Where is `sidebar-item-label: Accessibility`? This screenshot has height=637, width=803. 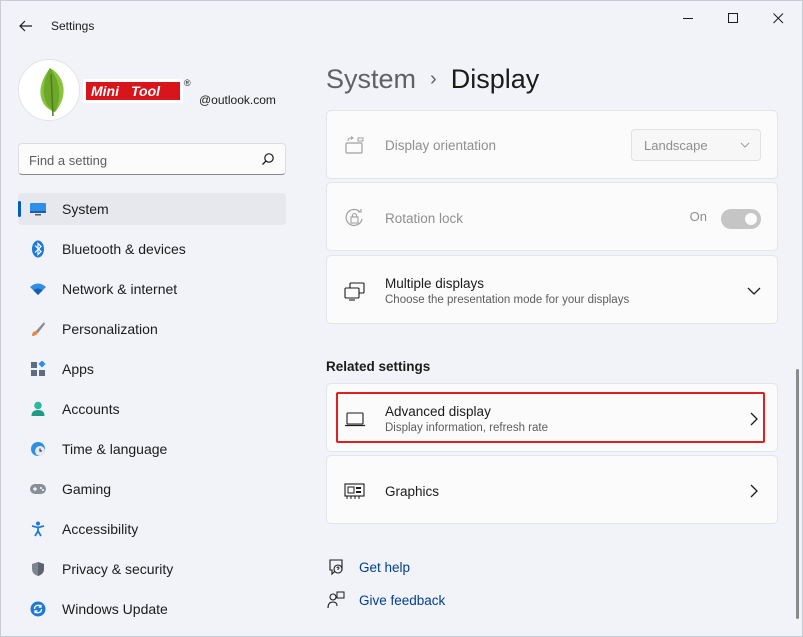
sidebar-item-label: Accessibility is located at coordinates (100, 529).